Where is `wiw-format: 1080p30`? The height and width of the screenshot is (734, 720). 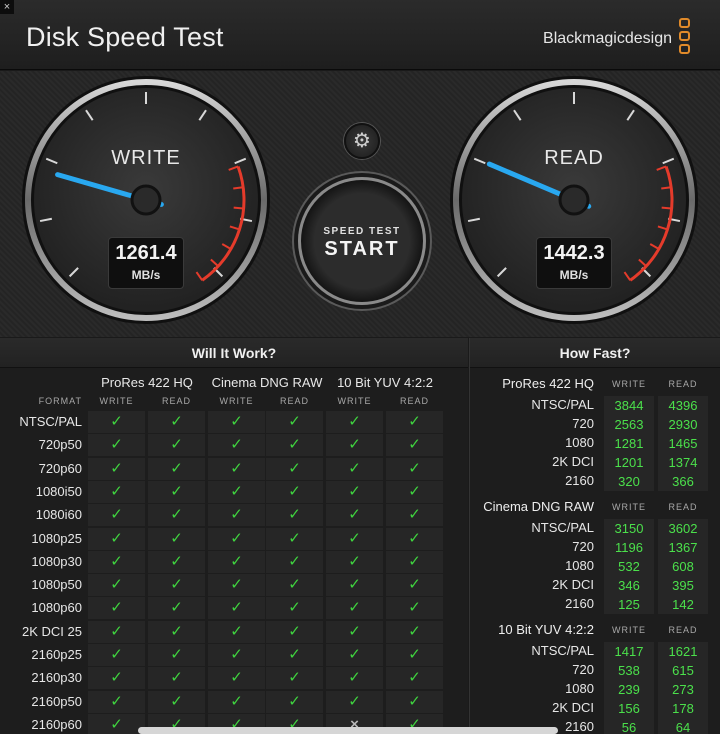 wiw-format: 1080p30 is located at coordinates (56, 561).